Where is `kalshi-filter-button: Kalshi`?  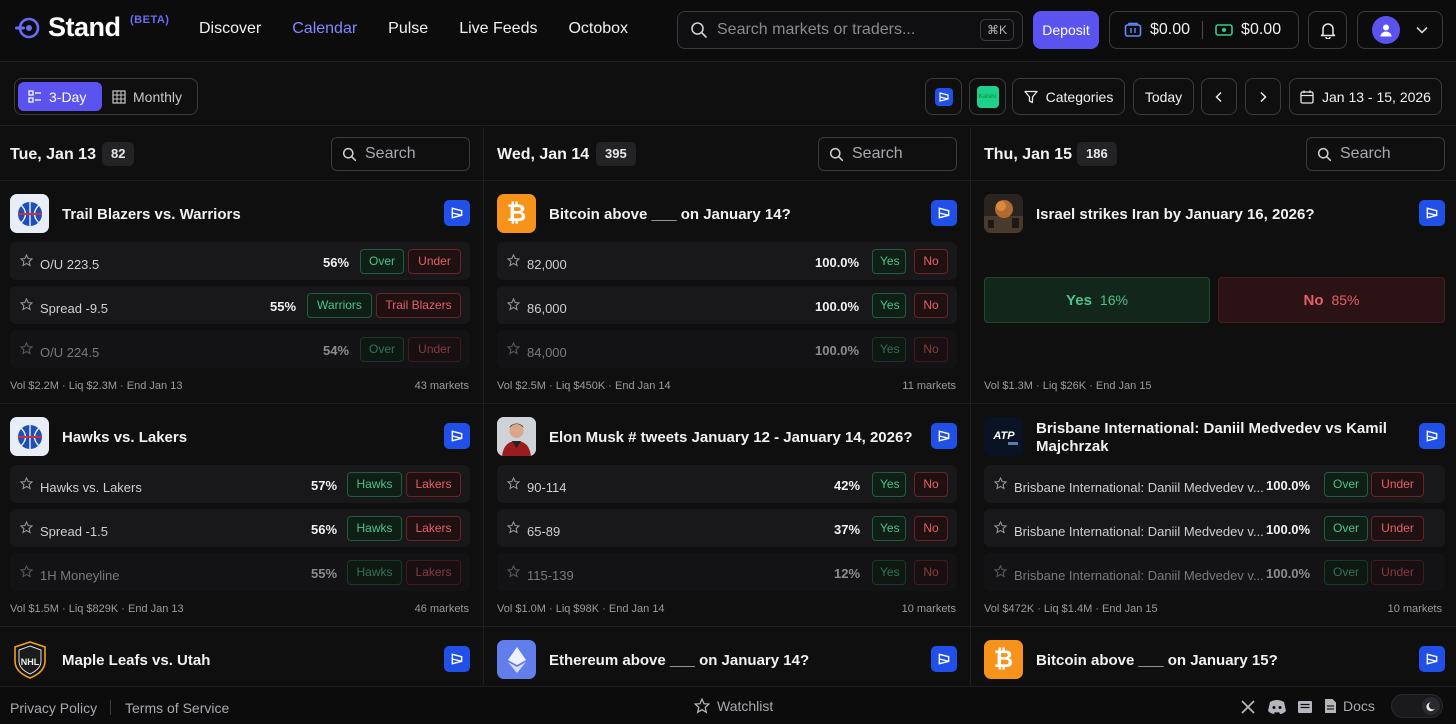 kalshi-filter-button: Kalshi is located at coordinates (987, 96).